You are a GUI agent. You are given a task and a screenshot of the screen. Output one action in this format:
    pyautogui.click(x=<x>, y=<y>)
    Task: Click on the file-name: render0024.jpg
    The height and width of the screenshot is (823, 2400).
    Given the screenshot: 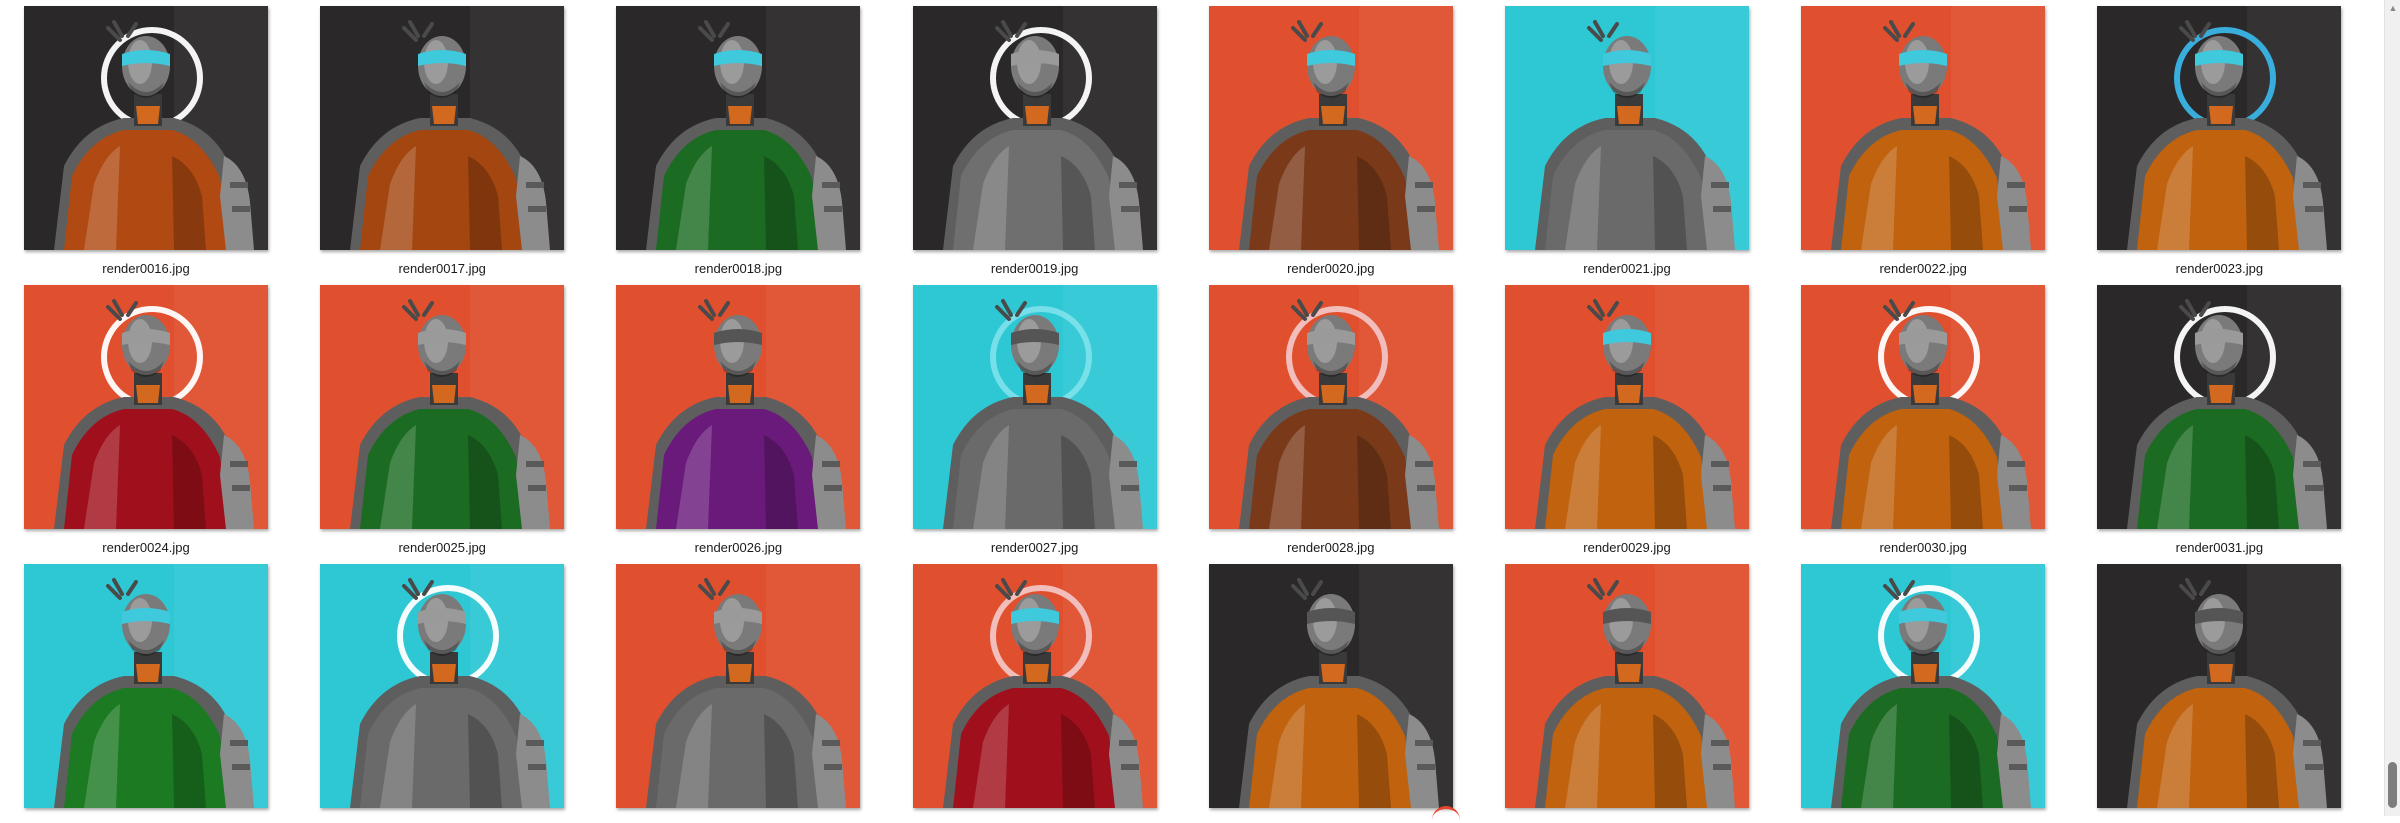 What is the action you would take?
    pyautogui.click(x=146, y=547)
    